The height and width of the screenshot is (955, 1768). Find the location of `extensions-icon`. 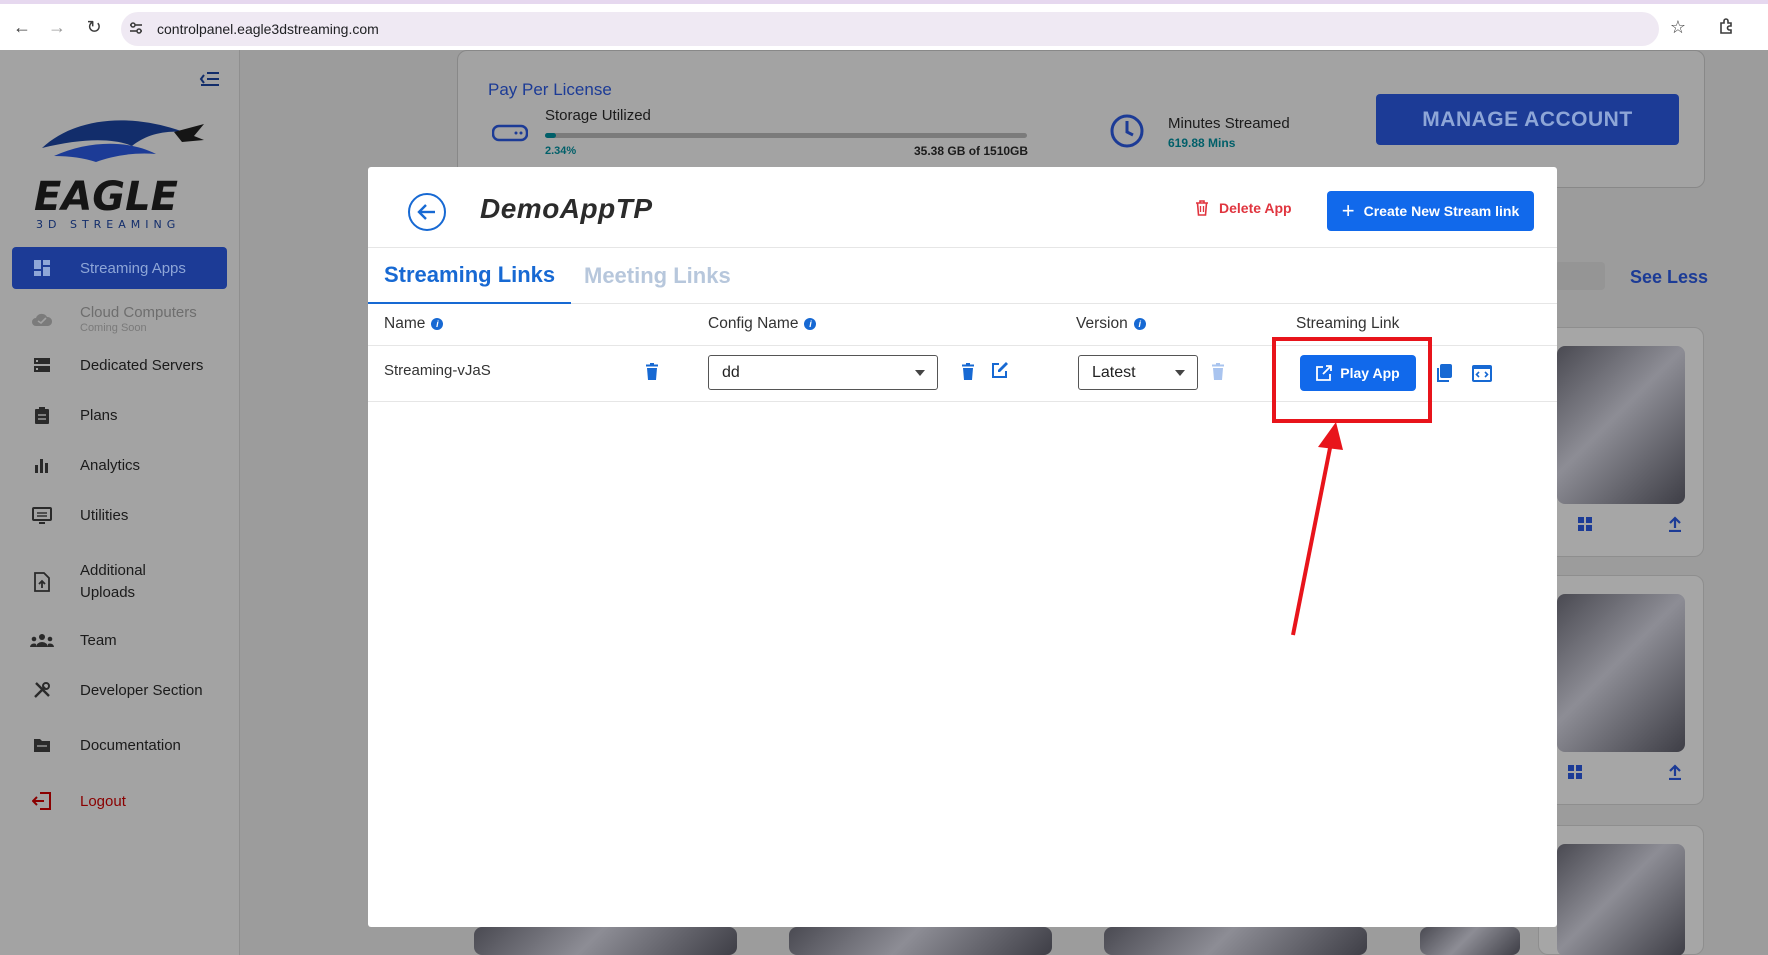

extensions-icon is located at coordinates (1727, 27).